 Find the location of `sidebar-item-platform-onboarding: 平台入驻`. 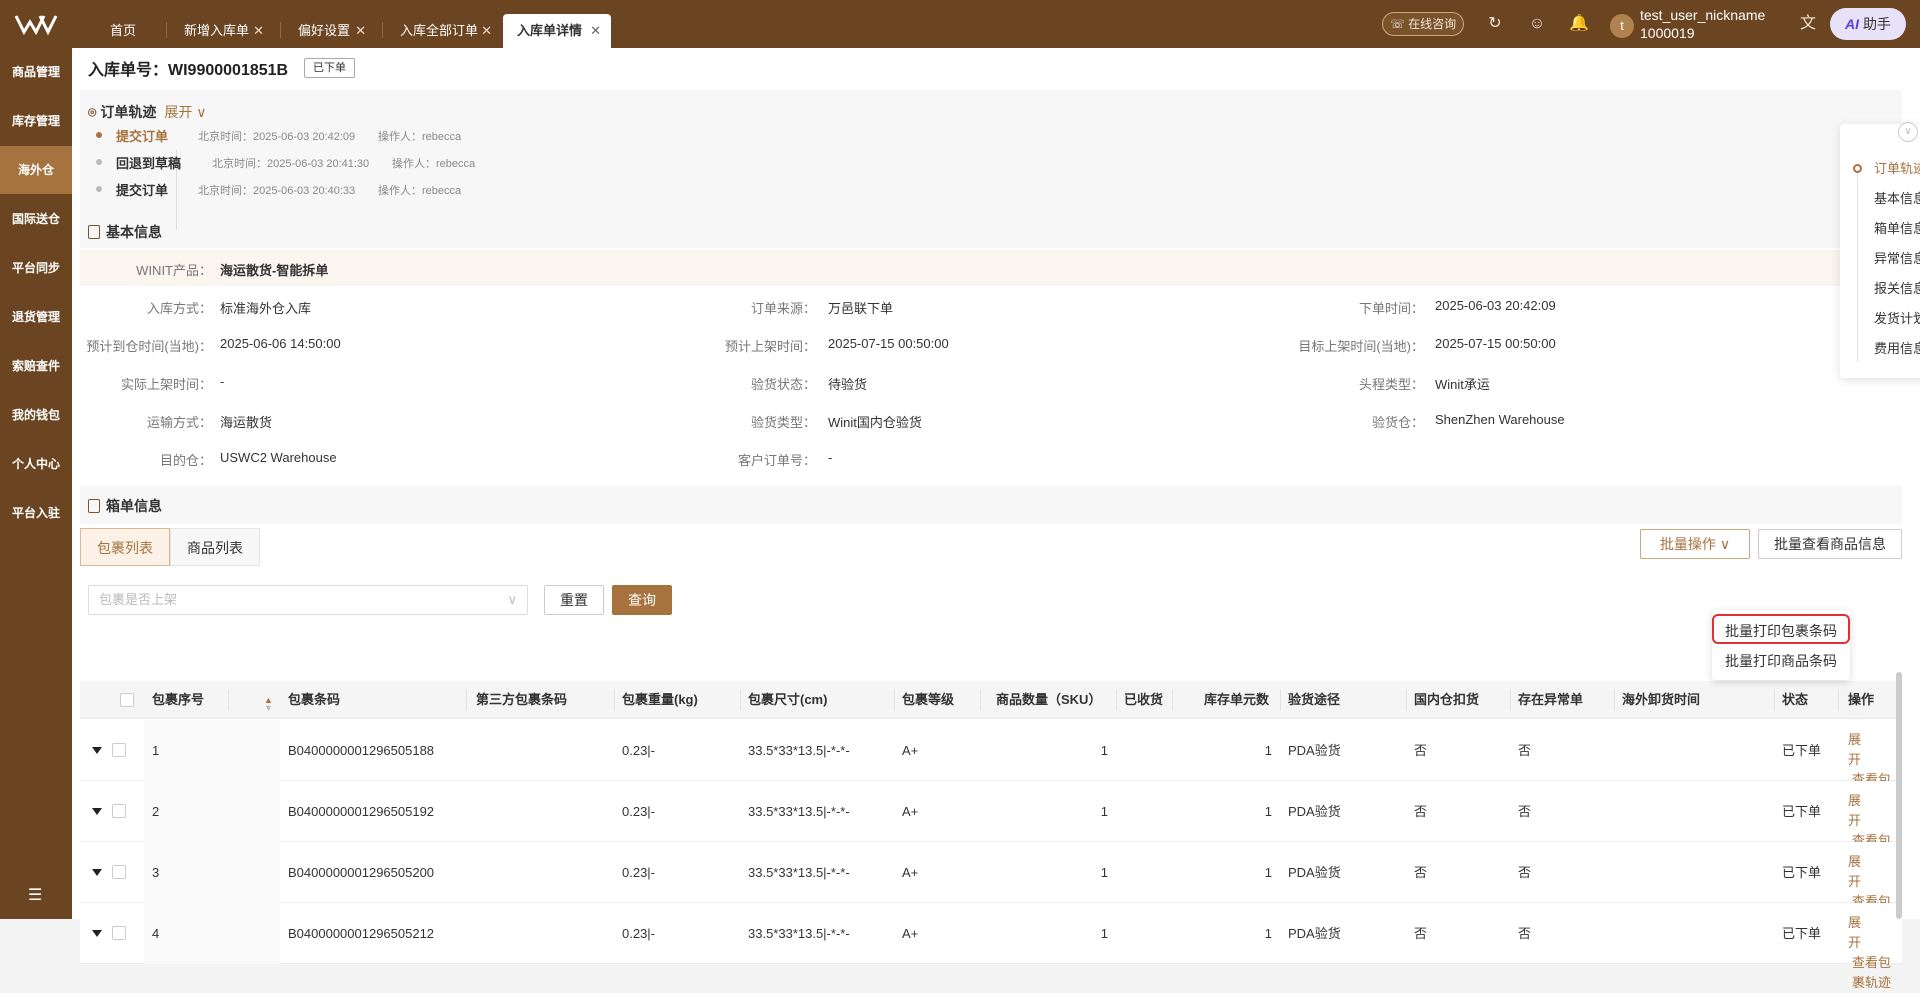

sidebar-item-platform-onboarding: 平台入驻 is located at coordinates (36, 513).